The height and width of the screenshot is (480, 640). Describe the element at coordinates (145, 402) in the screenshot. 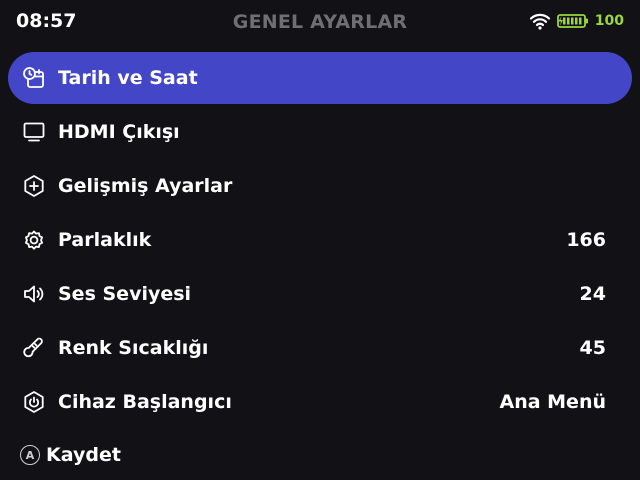

I see `menu-item-label: Cihaz Başlangıcı` at that location.